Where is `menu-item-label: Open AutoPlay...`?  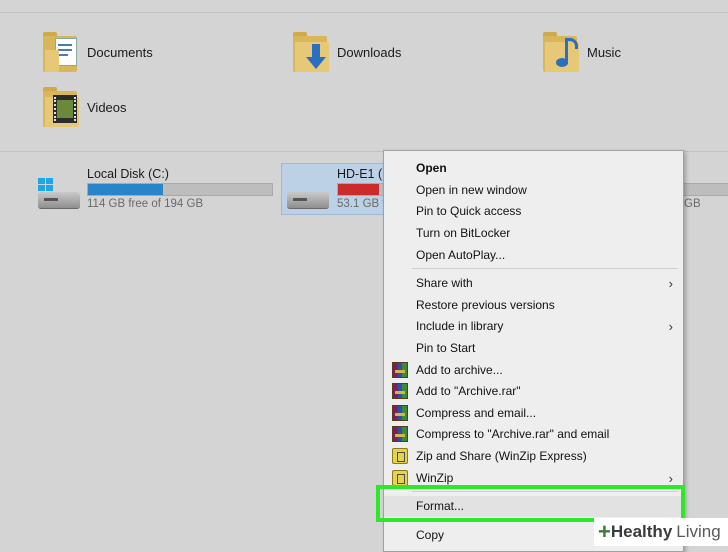 menu-item-label: Open AutoPlay... is located at coordinates (461, 255).